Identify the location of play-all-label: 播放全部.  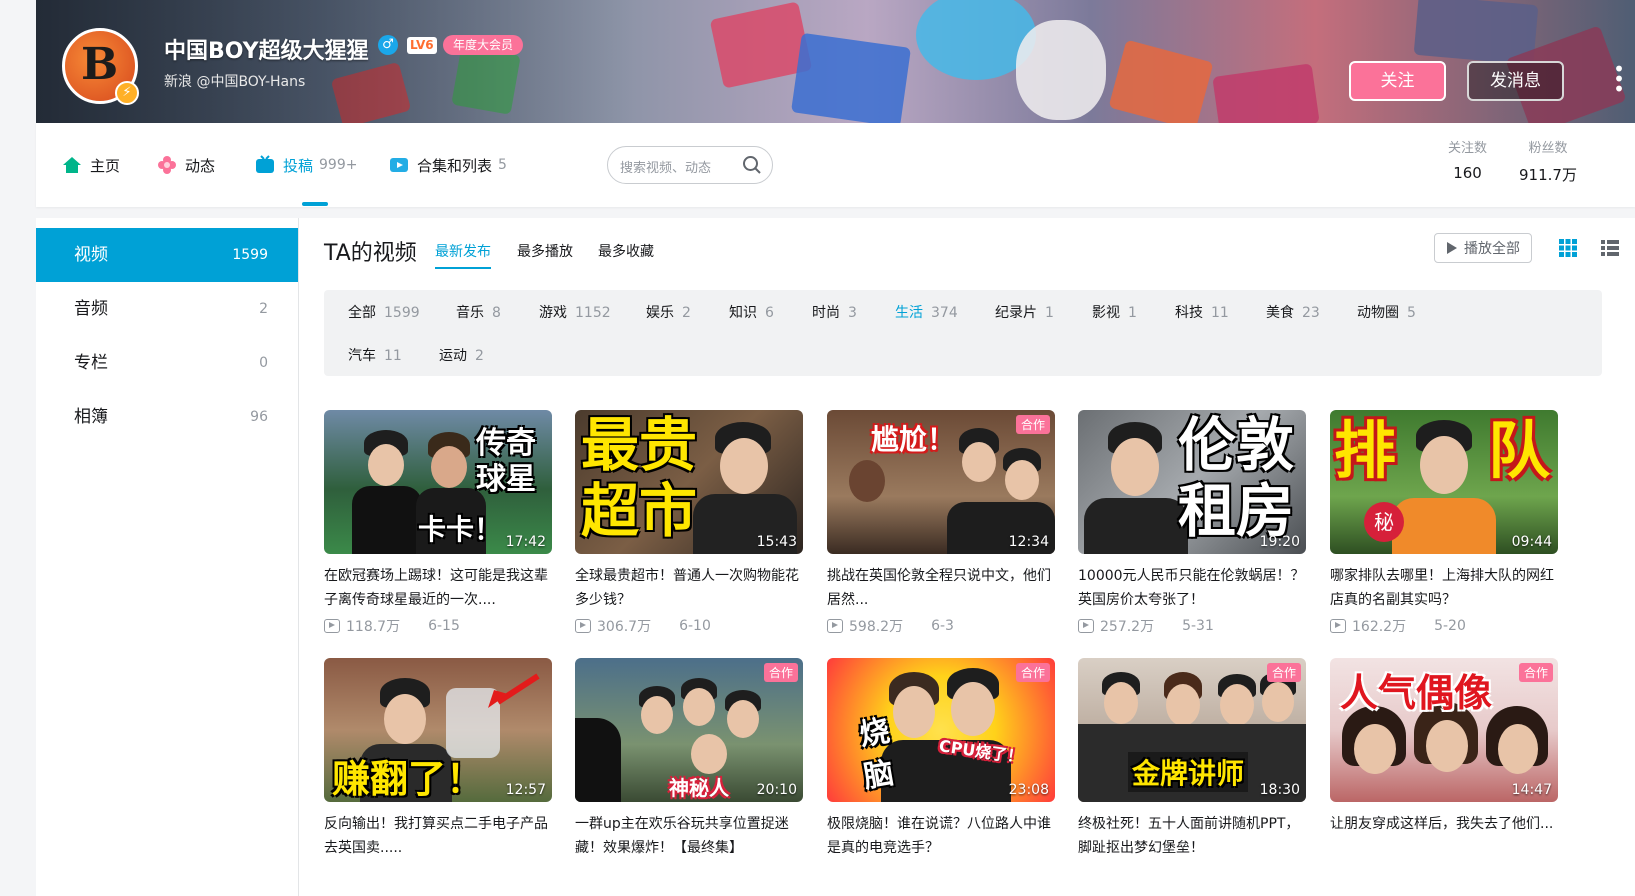
(1492, 249).